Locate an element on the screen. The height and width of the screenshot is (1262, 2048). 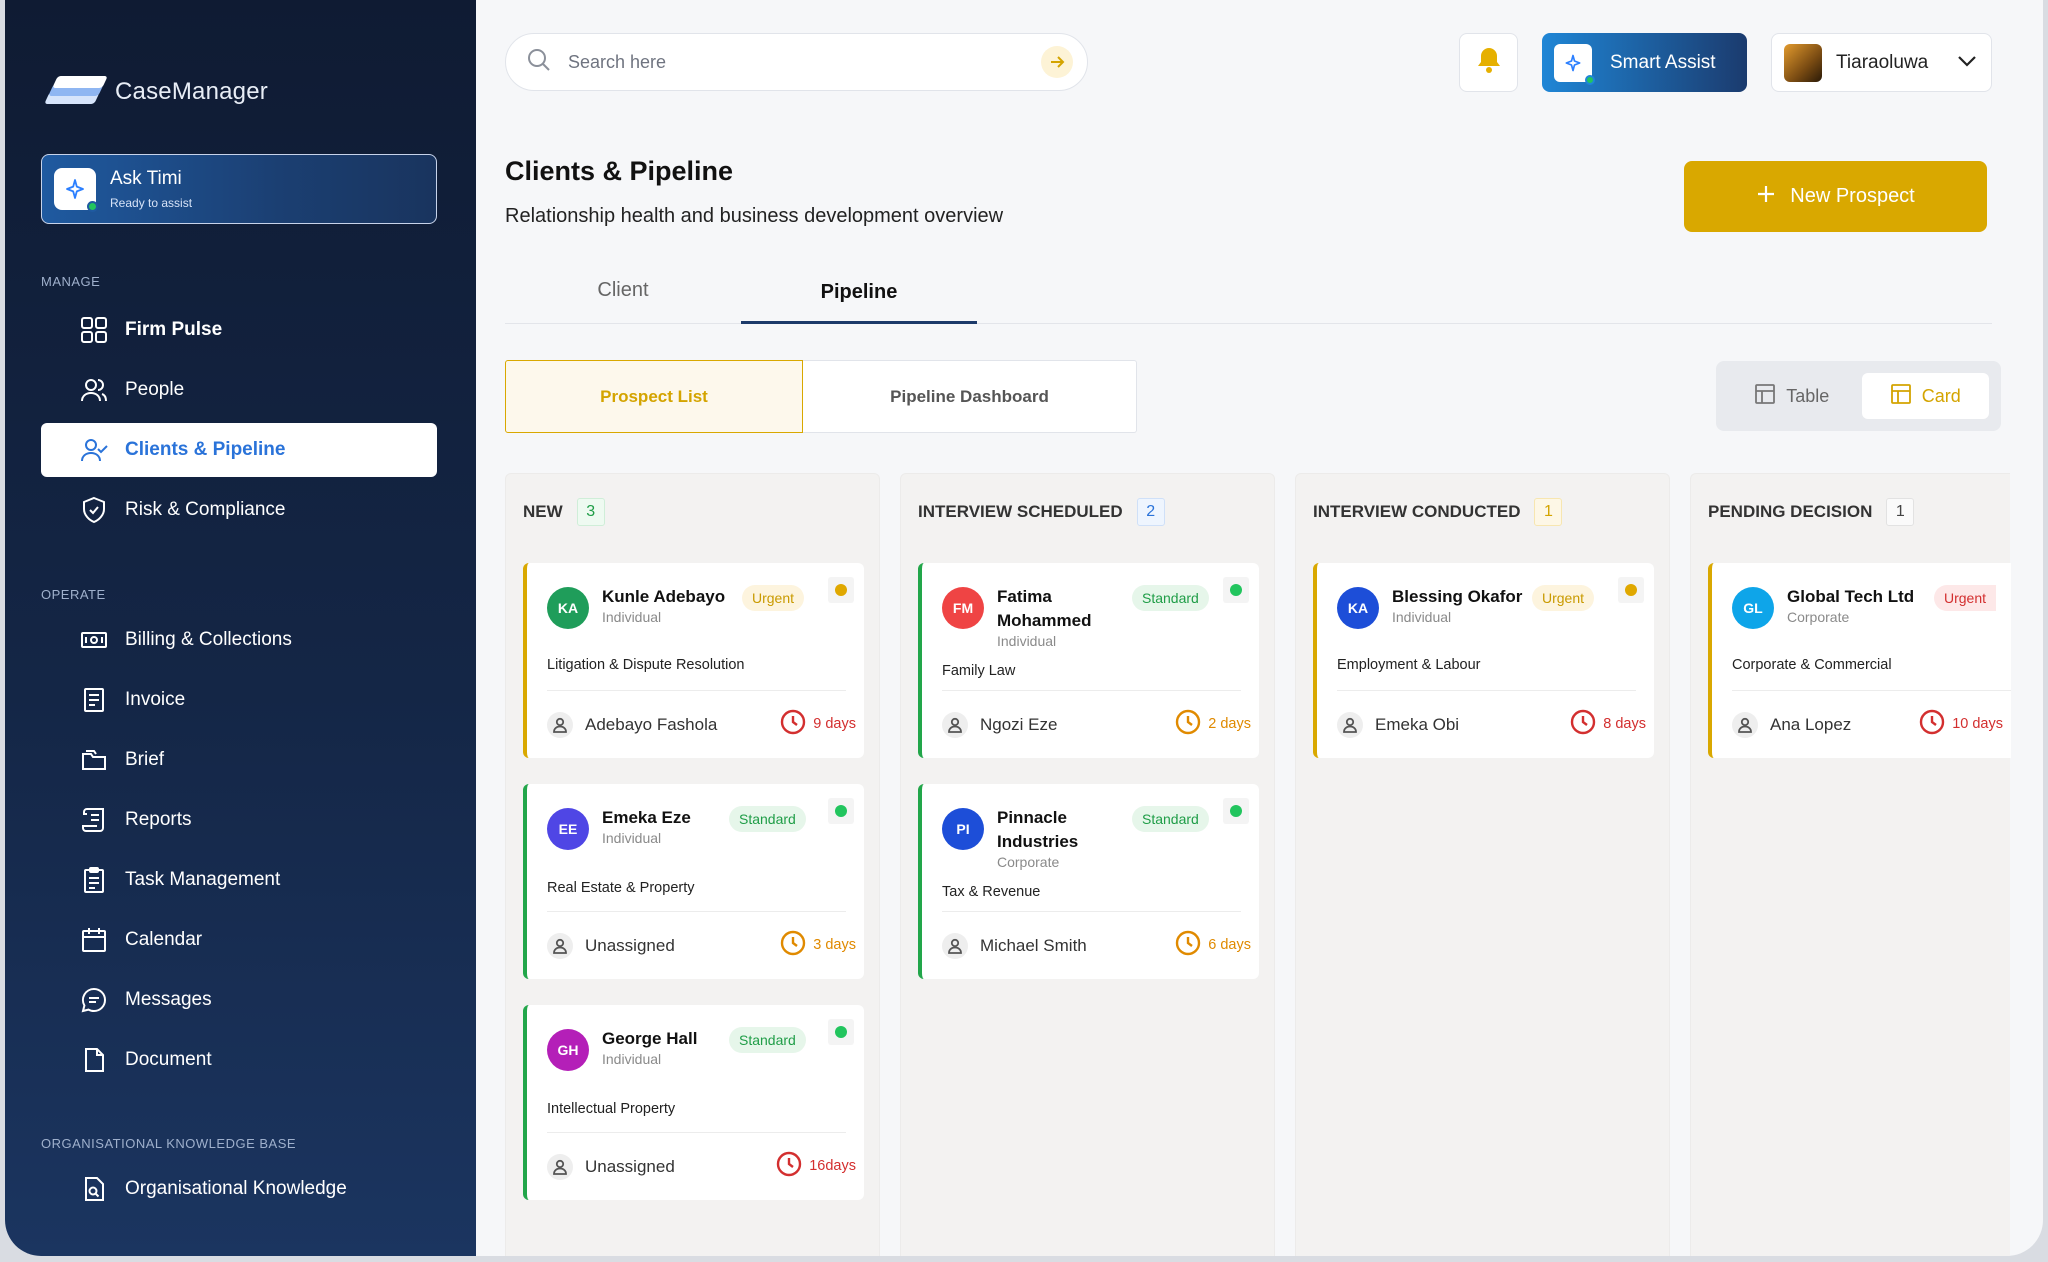
arrow-right-icon is located at coordinates (1057, 62).